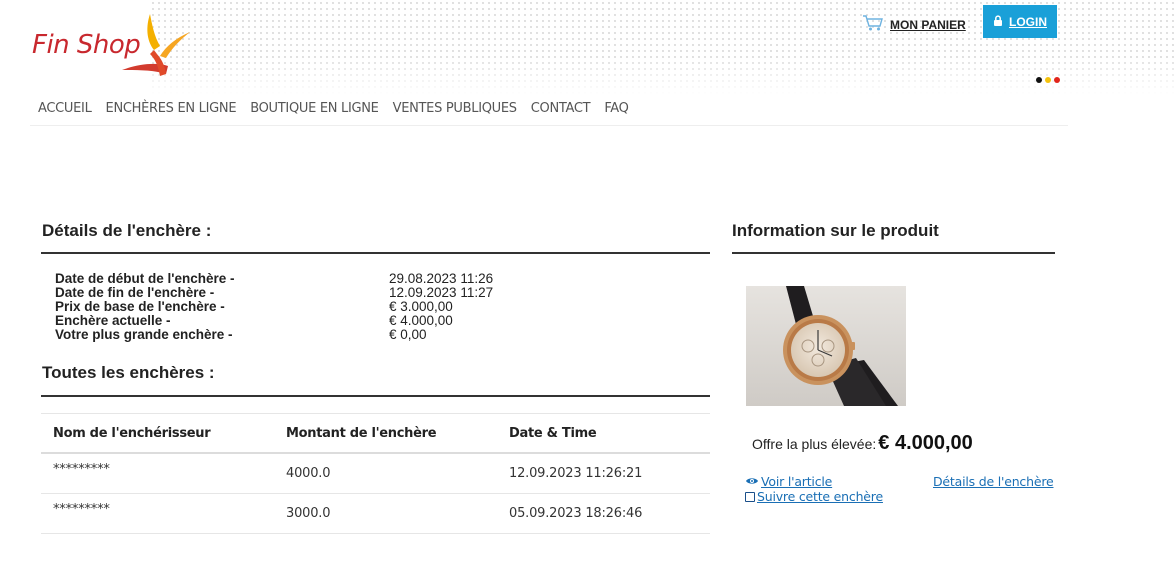  What do you see at coordinates (375, 514) in the screenshot?
I see `table-row: ********* 3000.0 05.09.2023 18:26:46` at bounding box center [375, 514].